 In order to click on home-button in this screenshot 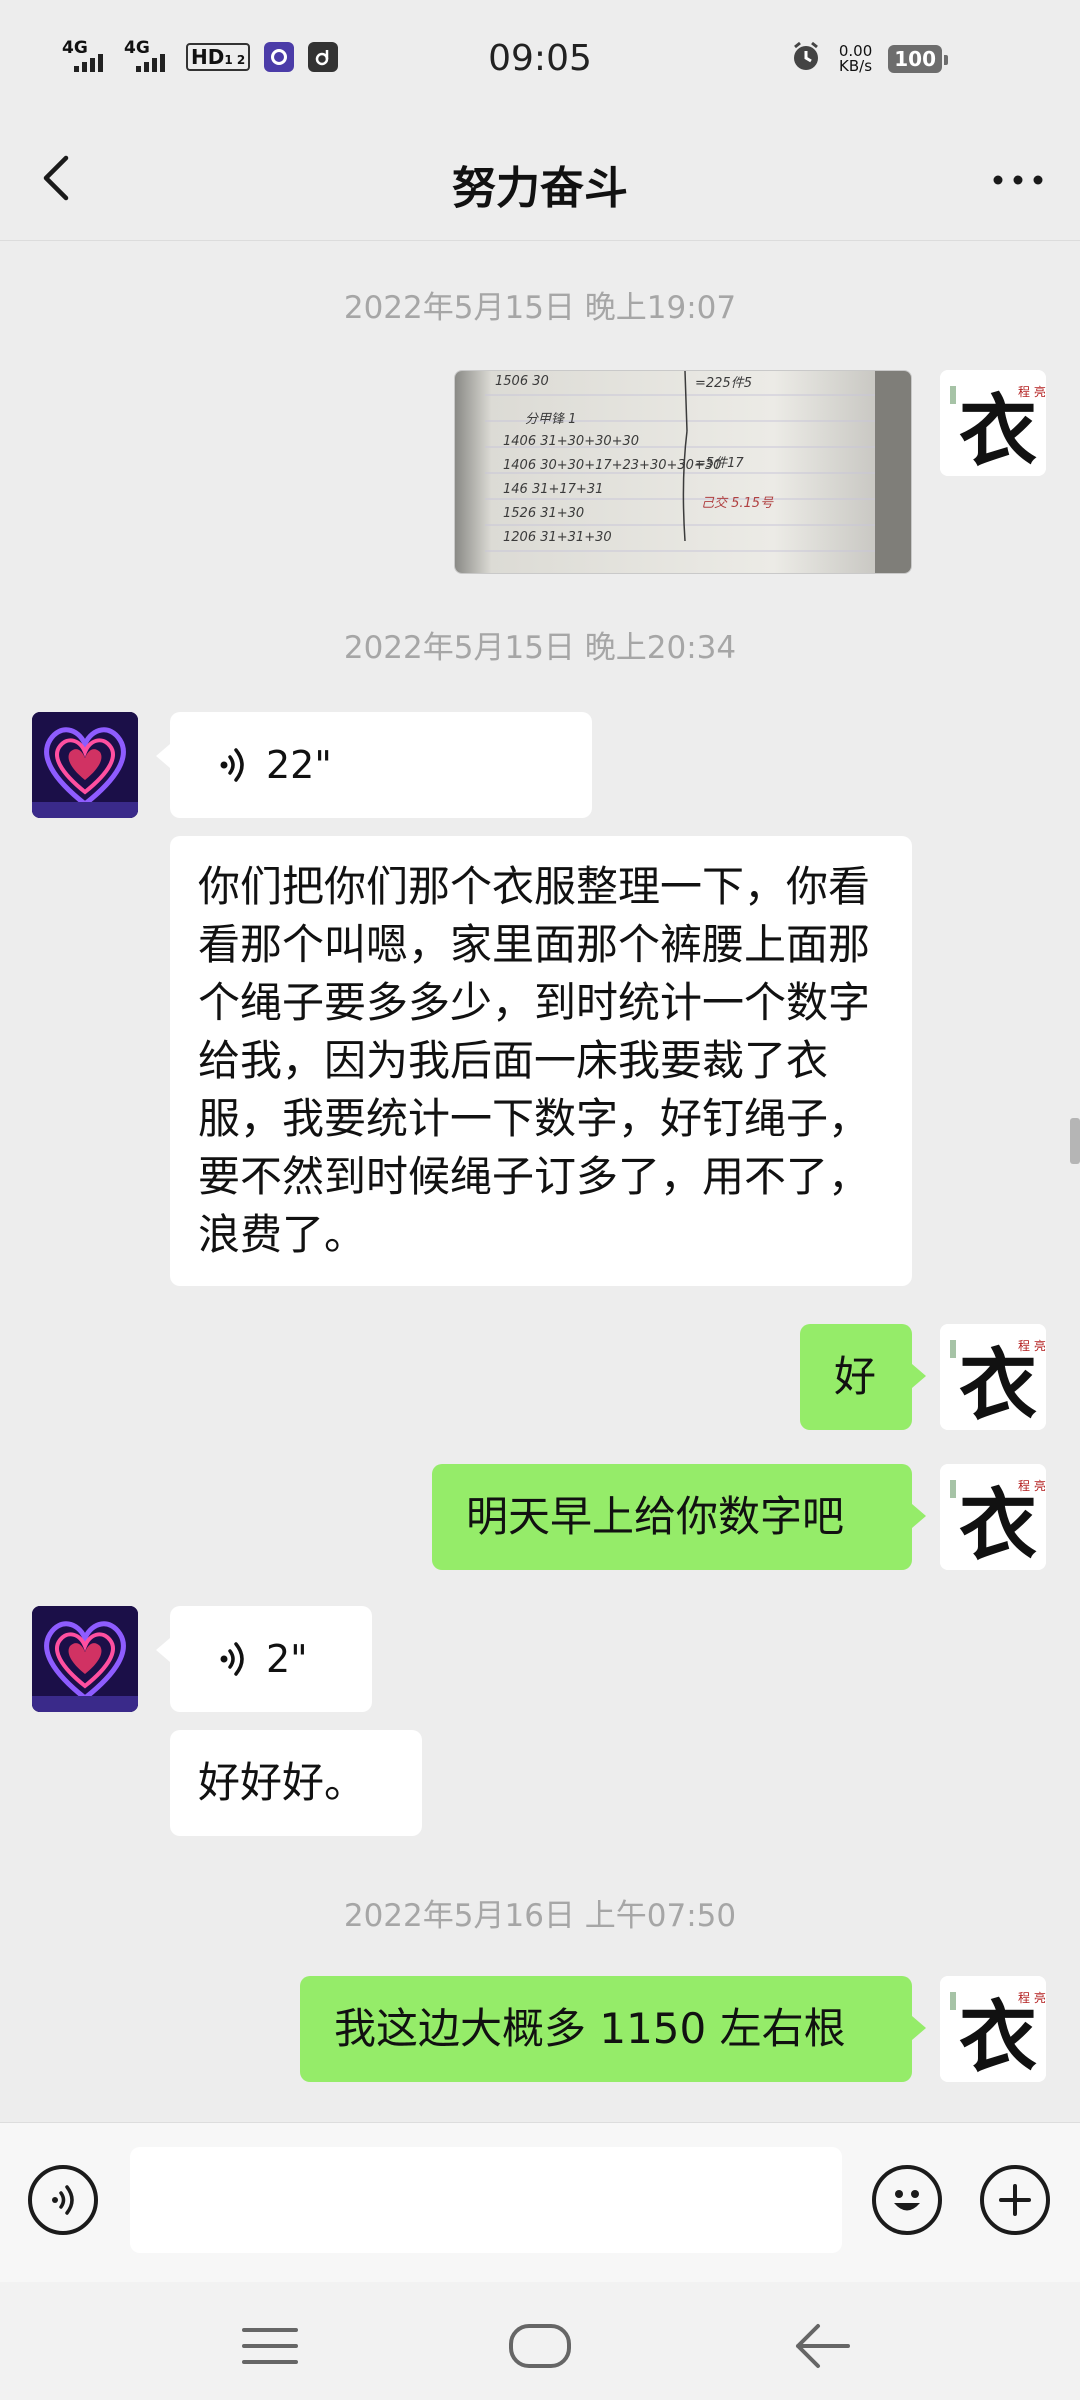, I will do `click(540, 2346)`.